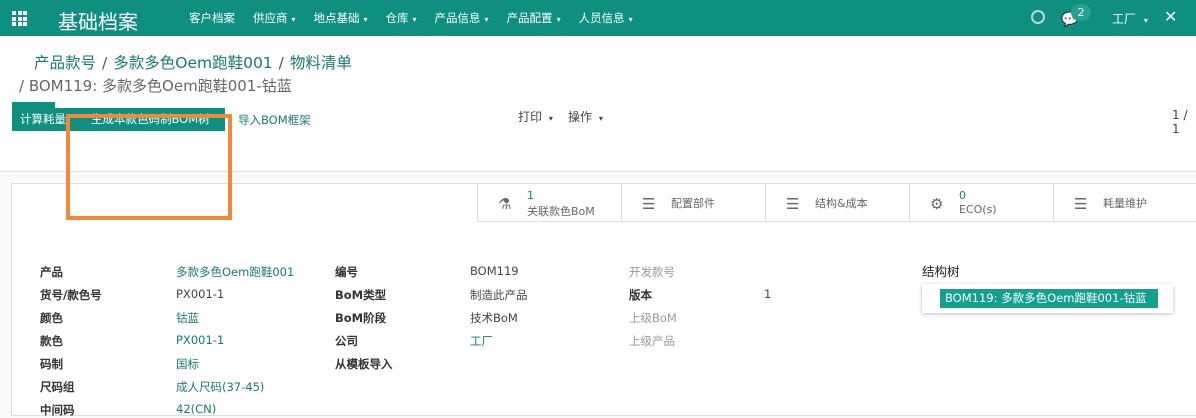 This screenshot has width=1196, height=418. I want to click on field-value: 成人尺码(37-45), so click(220, 387).